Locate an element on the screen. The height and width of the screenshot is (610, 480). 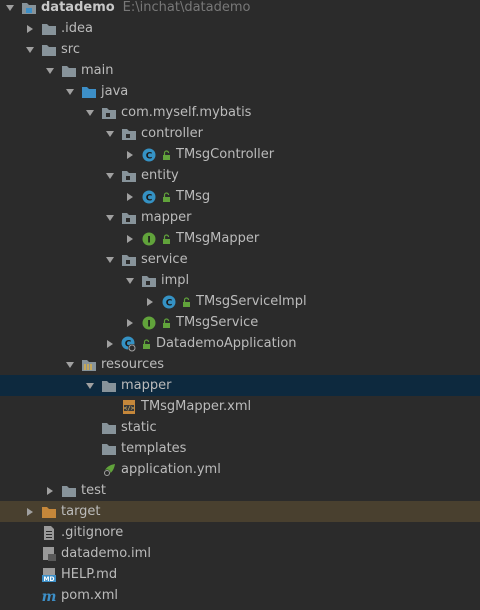
tree-node-tmsg-controller: C TMsgController is located at coordinates (240, 154).